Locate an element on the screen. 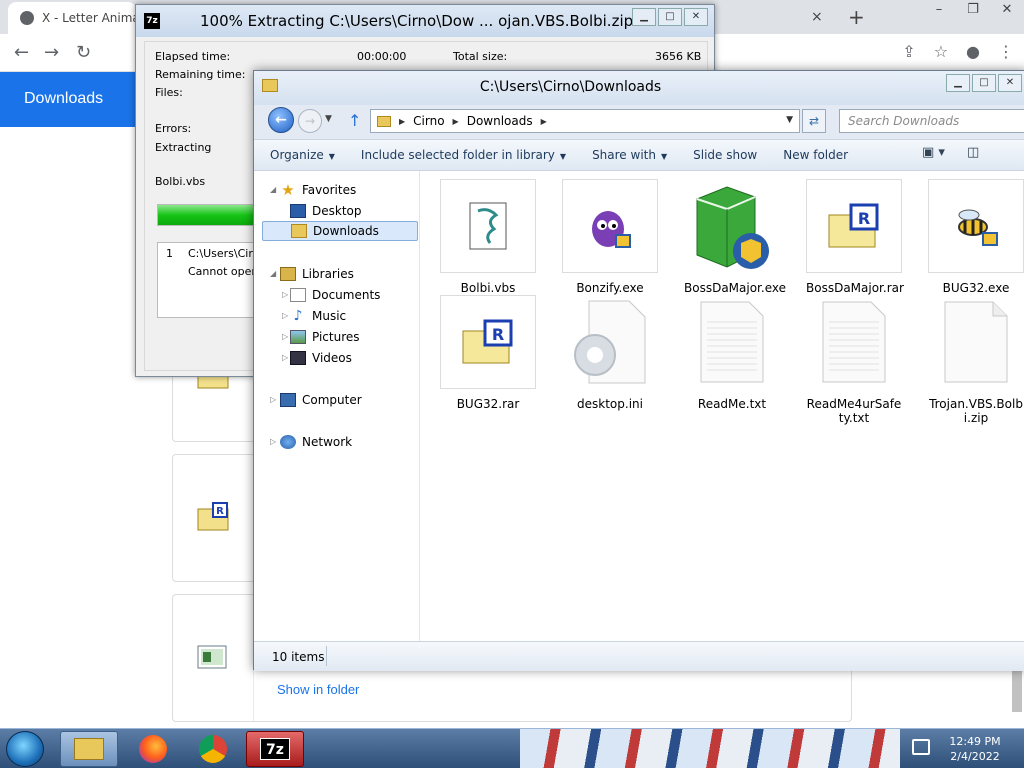  file-item-readme4ursafety-txt: ReadMe4urSafety.txt is located at coordinates (854, 360).